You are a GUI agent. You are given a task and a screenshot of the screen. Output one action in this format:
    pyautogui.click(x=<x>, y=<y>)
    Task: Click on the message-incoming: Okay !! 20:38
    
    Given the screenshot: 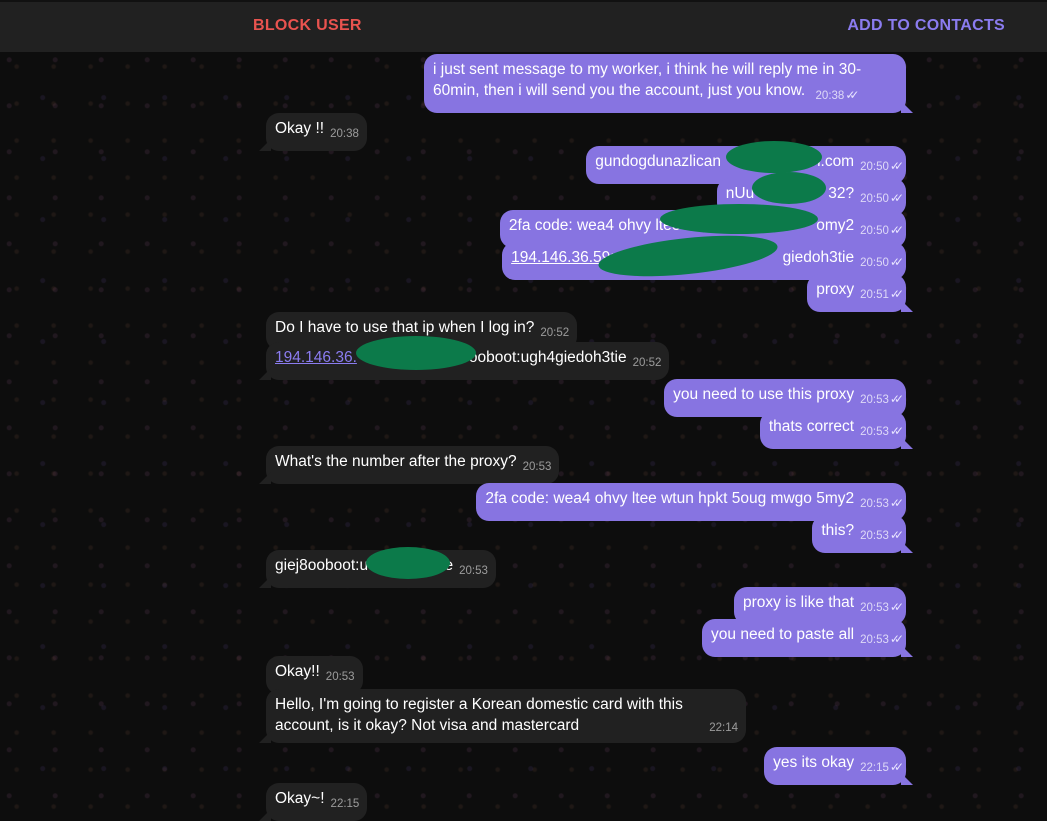 What is the action you would take?
    pyautogui.click(x=316, y=132)
    